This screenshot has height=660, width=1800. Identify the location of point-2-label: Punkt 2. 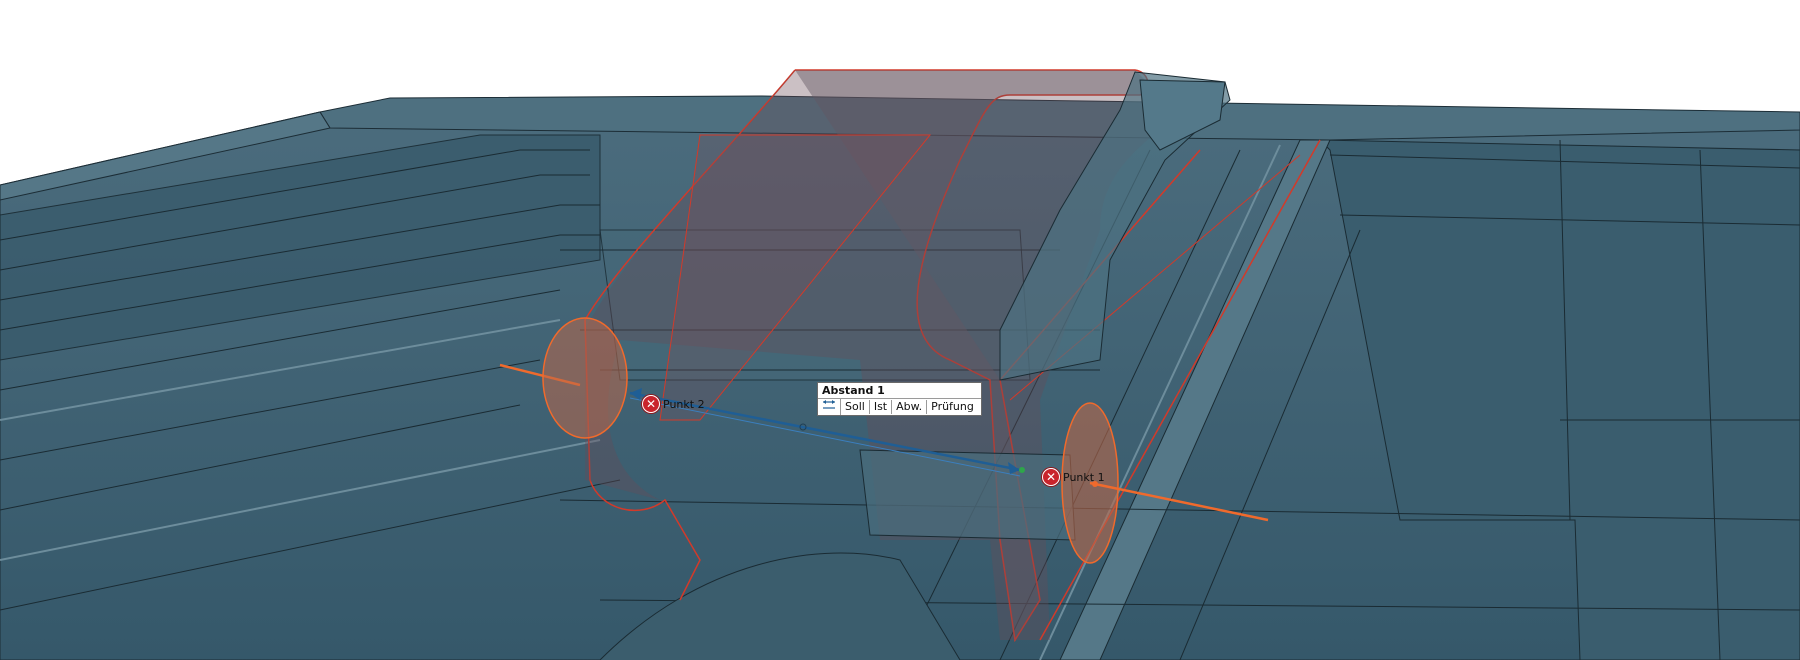
(684, 404).